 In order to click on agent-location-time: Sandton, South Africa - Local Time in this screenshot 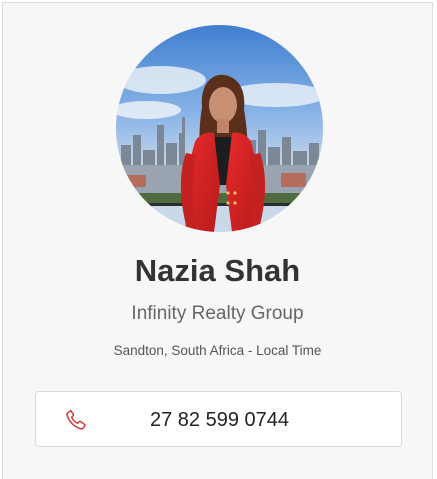, I will do `click(217, 350)`.